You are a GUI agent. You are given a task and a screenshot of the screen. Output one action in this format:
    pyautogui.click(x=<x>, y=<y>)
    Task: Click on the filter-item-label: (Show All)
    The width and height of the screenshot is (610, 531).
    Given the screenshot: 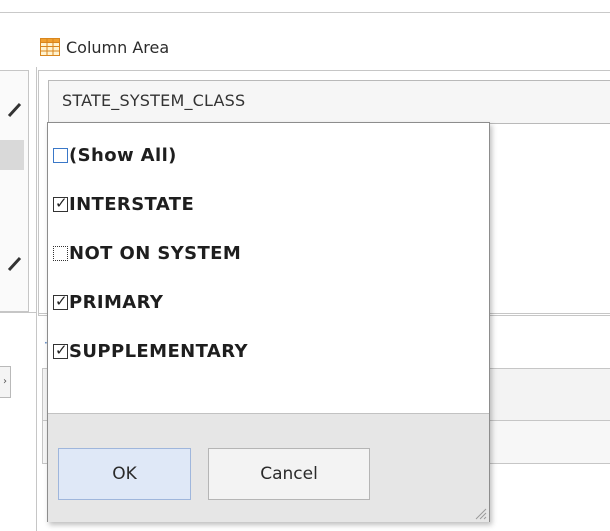 What is the action you would take?
    pyautogui.click(x=123, y=155)
    